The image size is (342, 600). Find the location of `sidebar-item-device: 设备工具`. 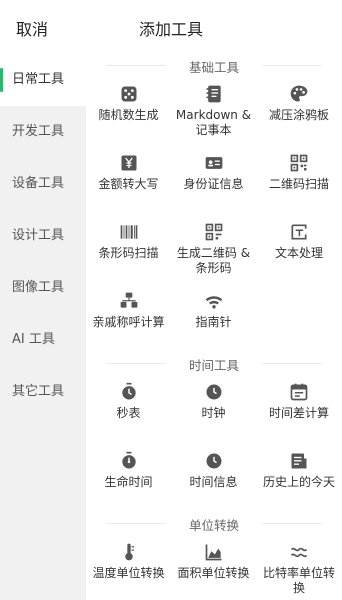

sidebar-item-device: 设备工具 is located at coordinates (43, 184).